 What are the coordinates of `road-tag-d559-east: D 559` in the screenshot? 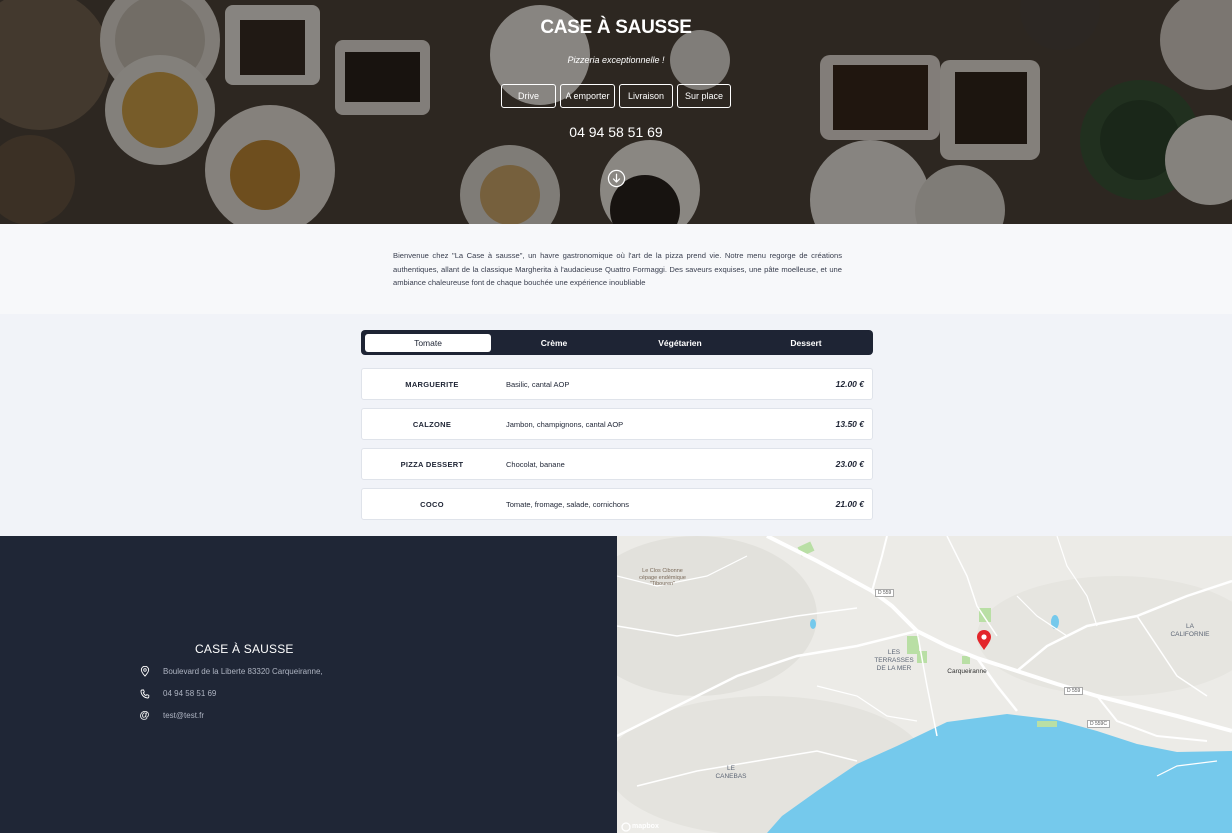 It's located at (1074, 691).